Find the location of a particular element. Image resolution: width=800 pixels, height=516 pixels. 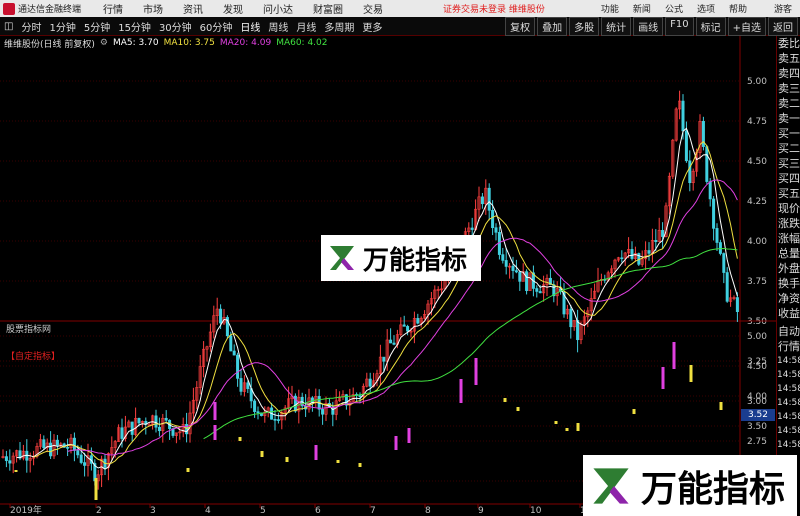

tab-1min: 1分钟 is located at coordinates (62, 26).